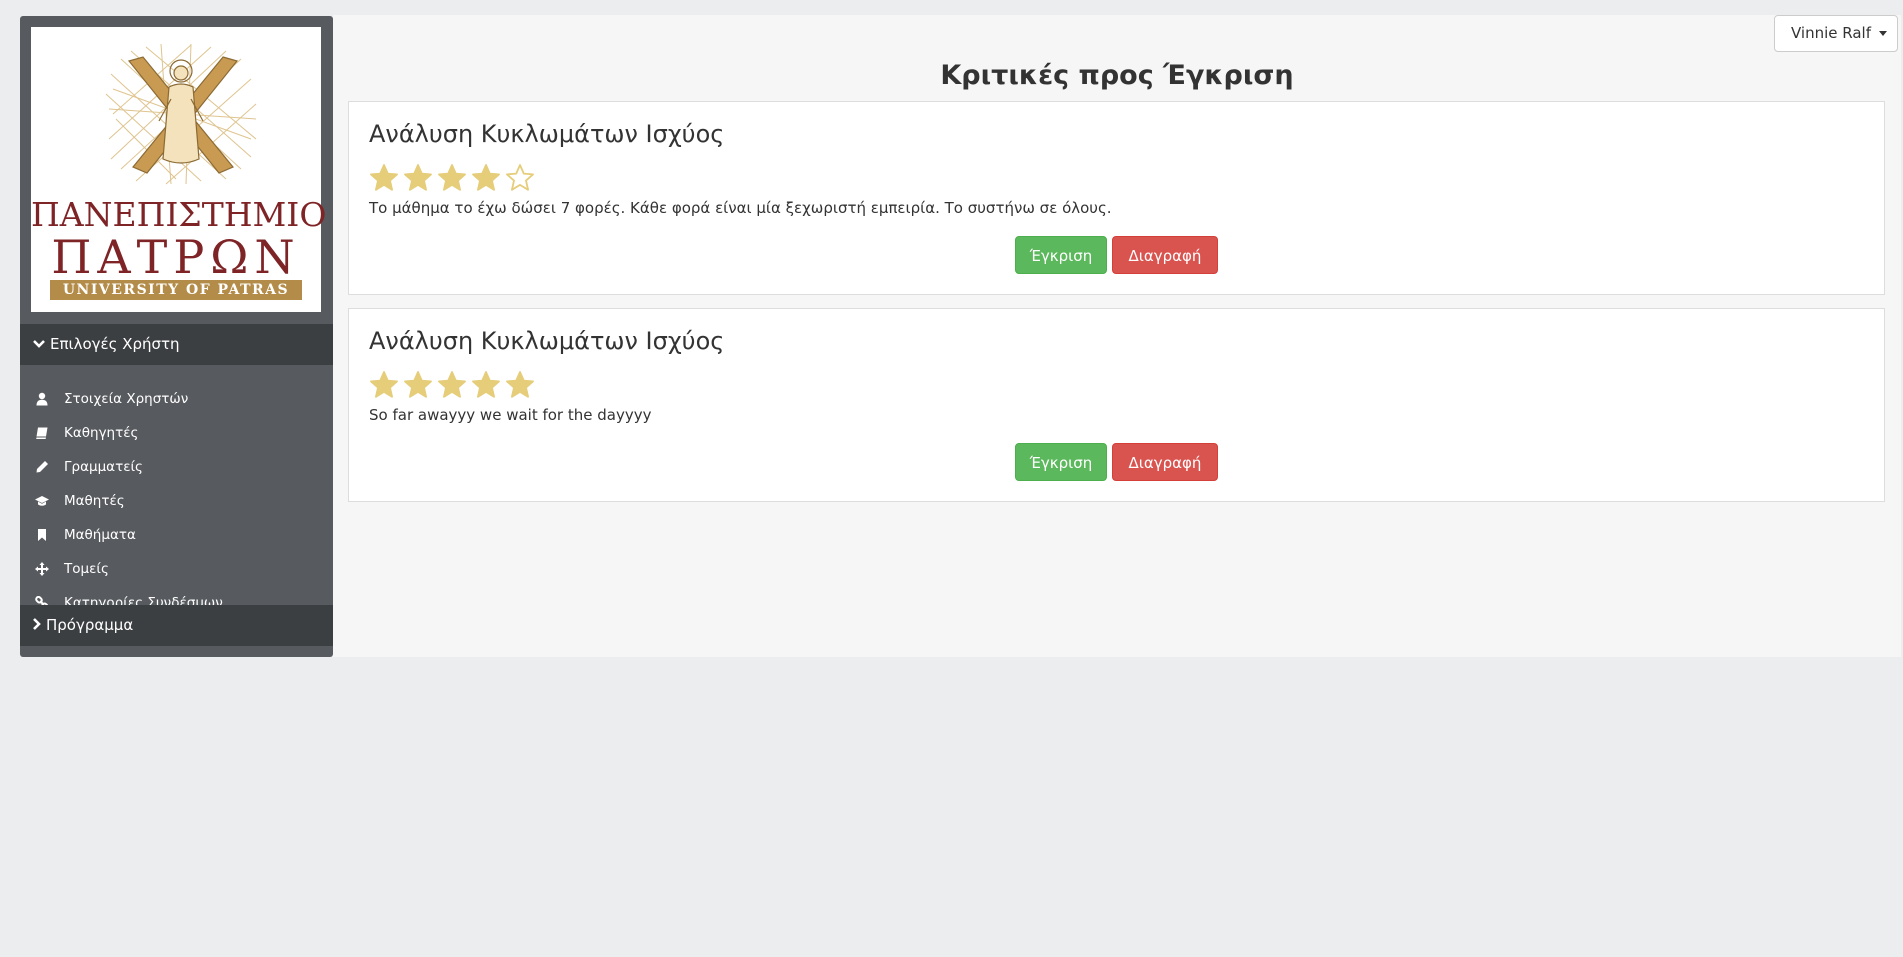 Image resolution: width=1903 pixels, height=957 pixels. Describe the element at coordinates (179, 214) in the screenshot. I see `logo-text-greek-university: ΠΑΝΕΠΙΣΤΗΜΙΟ` at that location.